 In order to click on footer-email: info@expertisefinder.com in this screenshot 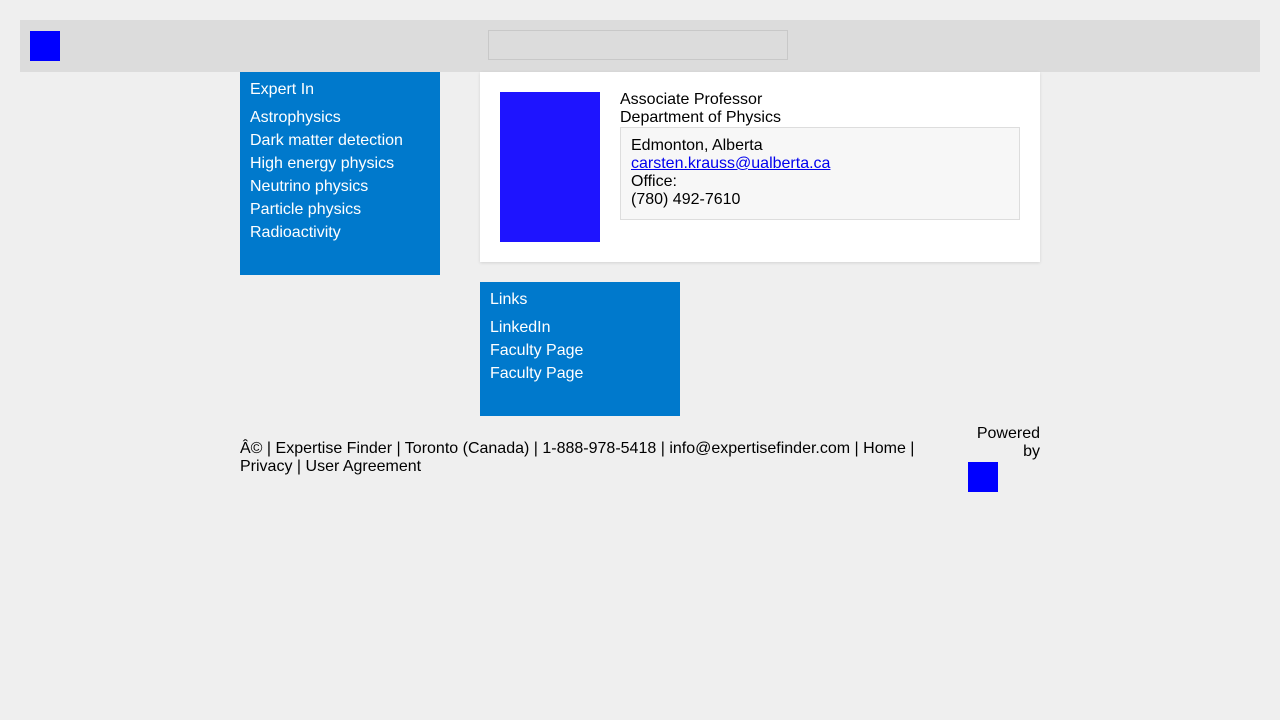, I will do `click(759, 448)`.